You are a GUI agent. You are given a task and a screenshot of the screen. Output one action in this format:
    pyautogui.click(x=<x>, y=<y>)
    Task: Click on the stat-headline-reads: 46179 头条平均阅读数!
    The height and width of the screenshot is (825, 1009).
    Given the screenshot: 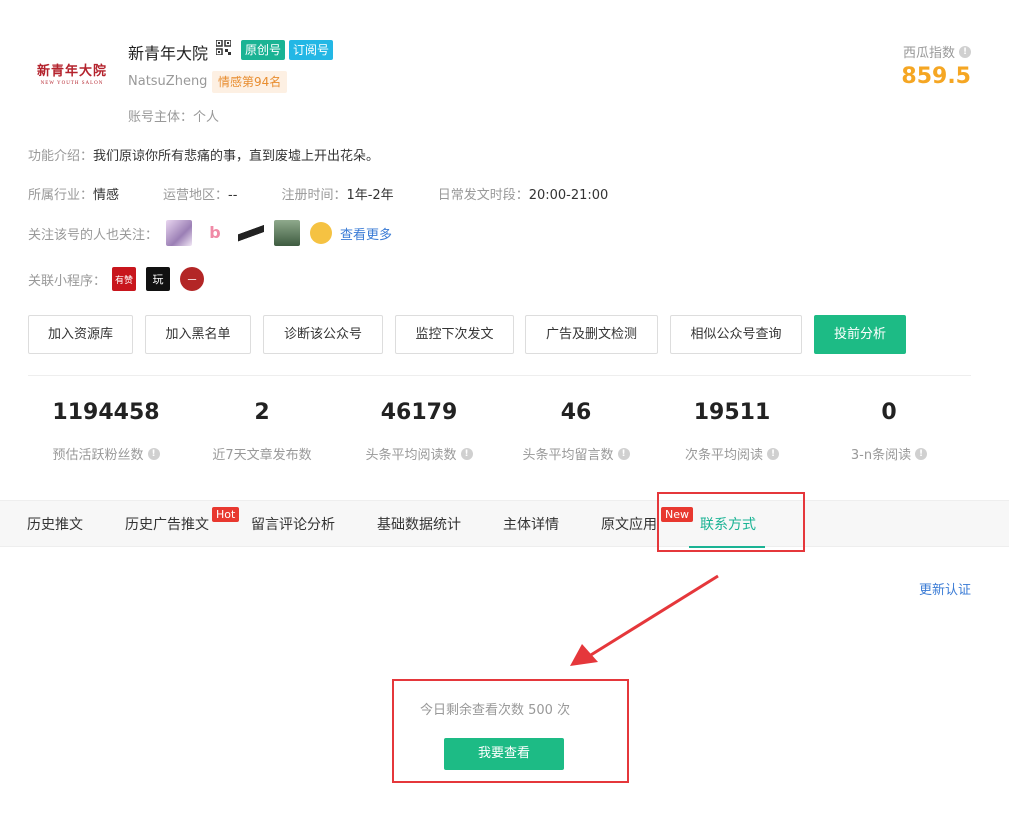 What is the action you would take?
    pyautogui.click(x=419, y=431)
    